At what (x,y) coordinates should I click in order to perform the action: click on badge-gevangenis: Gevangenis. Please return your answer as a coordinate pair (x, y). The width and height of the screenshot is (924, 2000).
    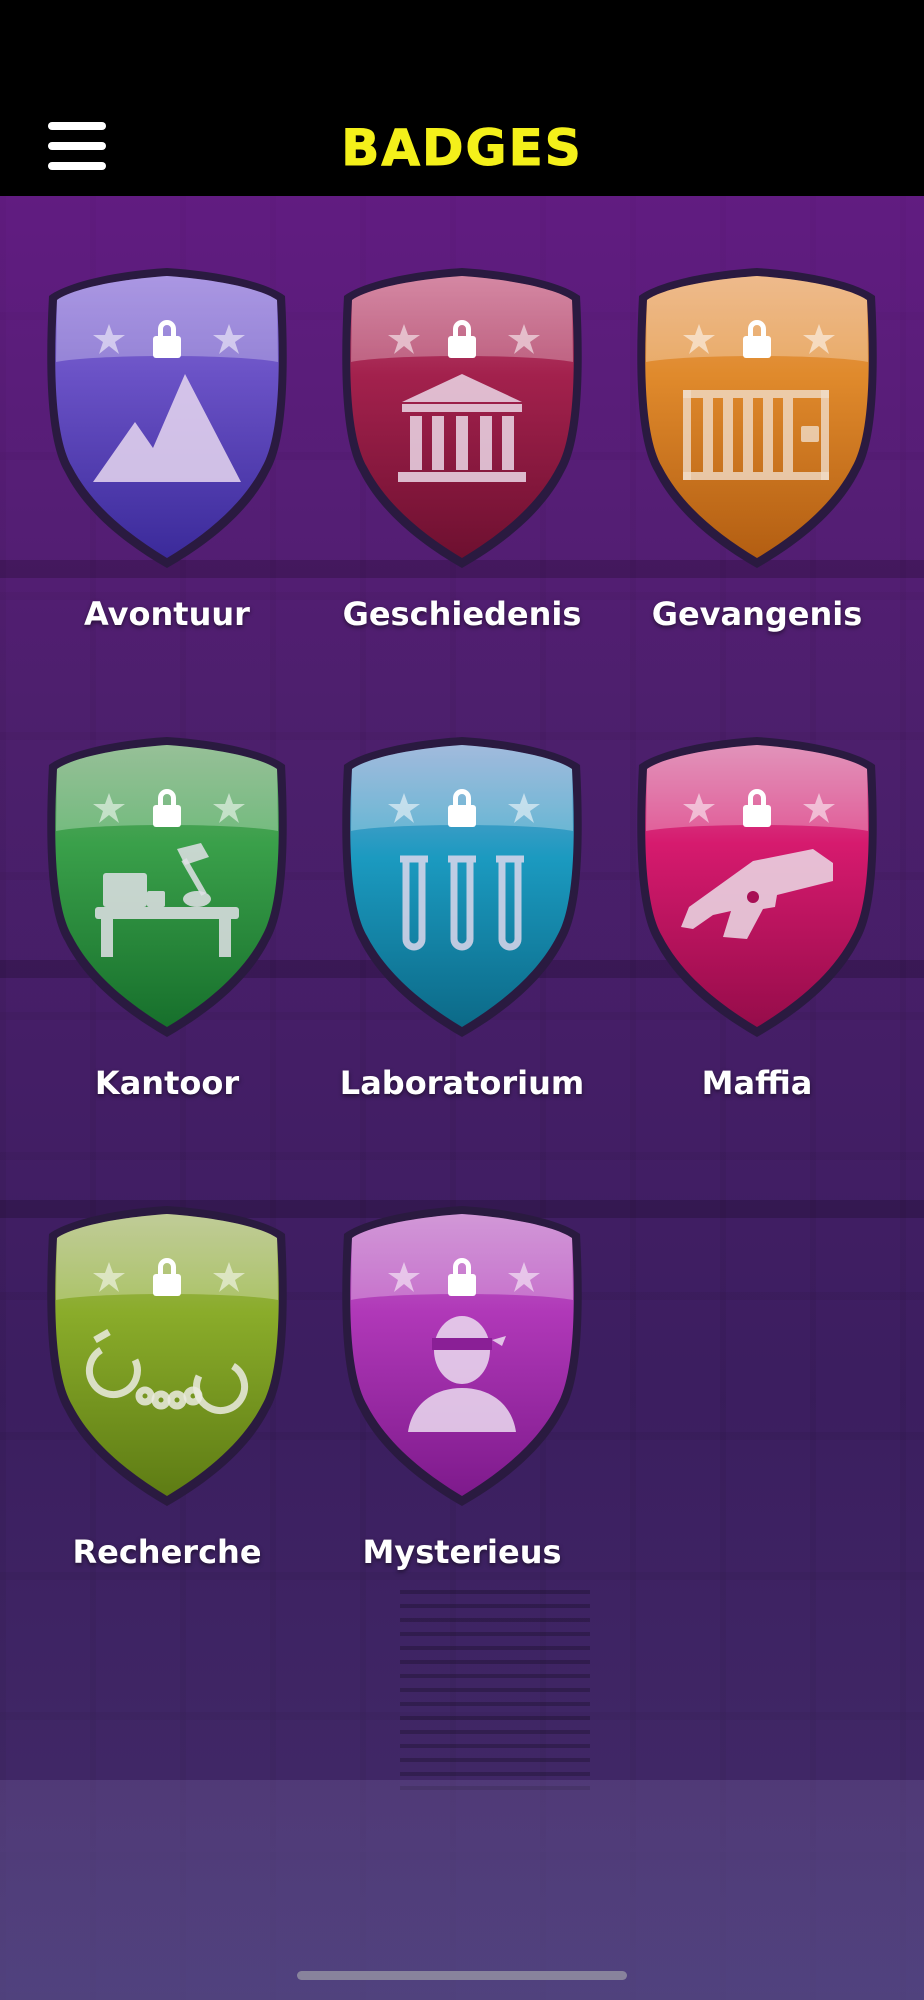
    Looking at the image, I should click on (757, 447).